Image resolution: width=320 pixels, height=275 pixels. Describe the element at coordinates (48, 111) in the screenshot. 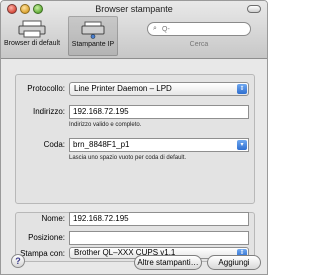

I see `address-label: Indirizzo:` at that location.